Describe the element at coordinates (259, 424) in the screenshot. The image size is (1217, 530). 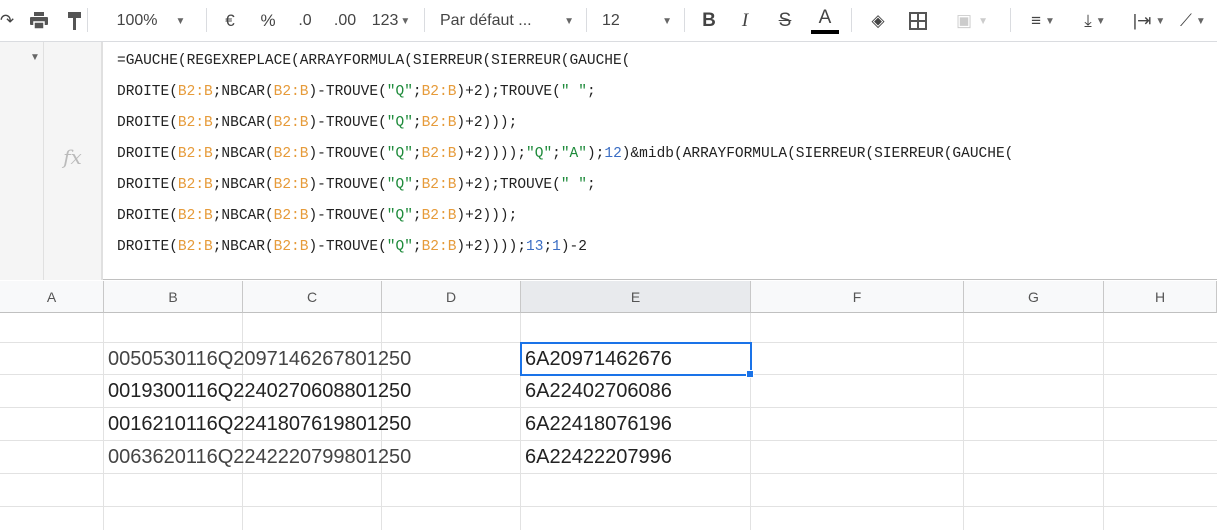
I see `cell-b5: 0016210116Q2241807619801250` at that location.